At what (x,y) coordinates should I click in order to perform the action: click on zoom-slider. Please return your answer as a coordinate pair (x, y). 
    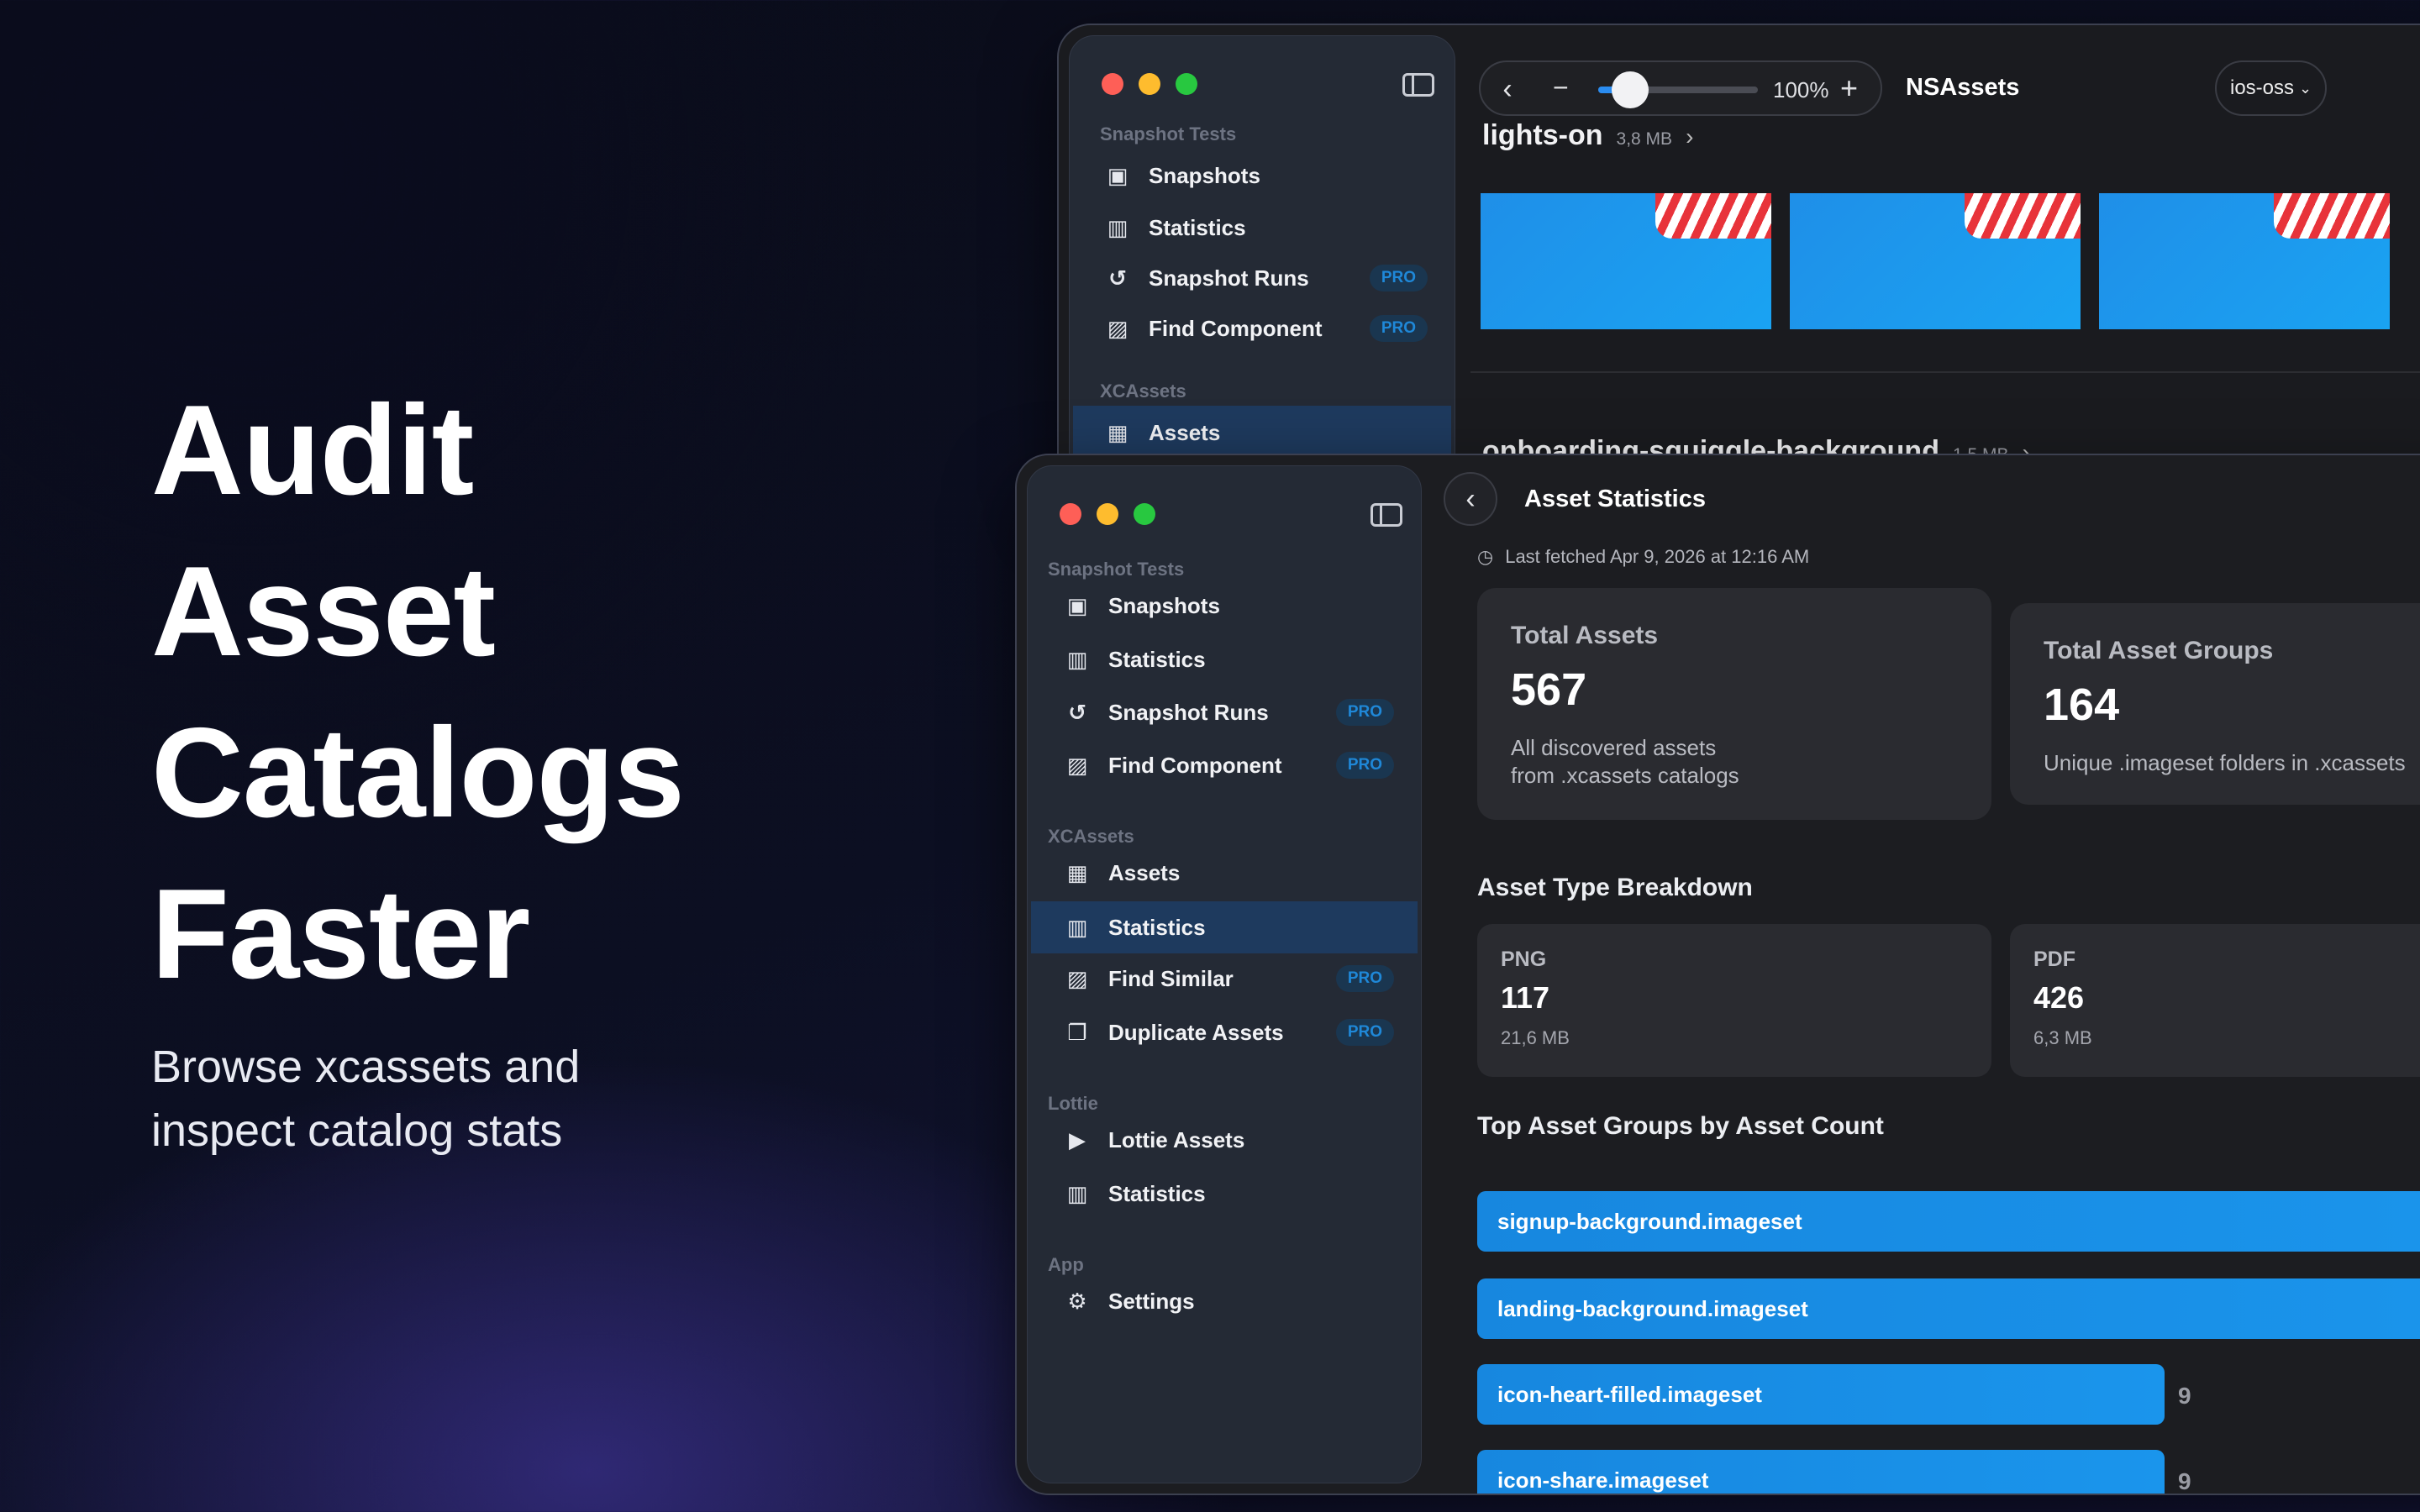
    Looking at the image, I should click on (1678, 89).